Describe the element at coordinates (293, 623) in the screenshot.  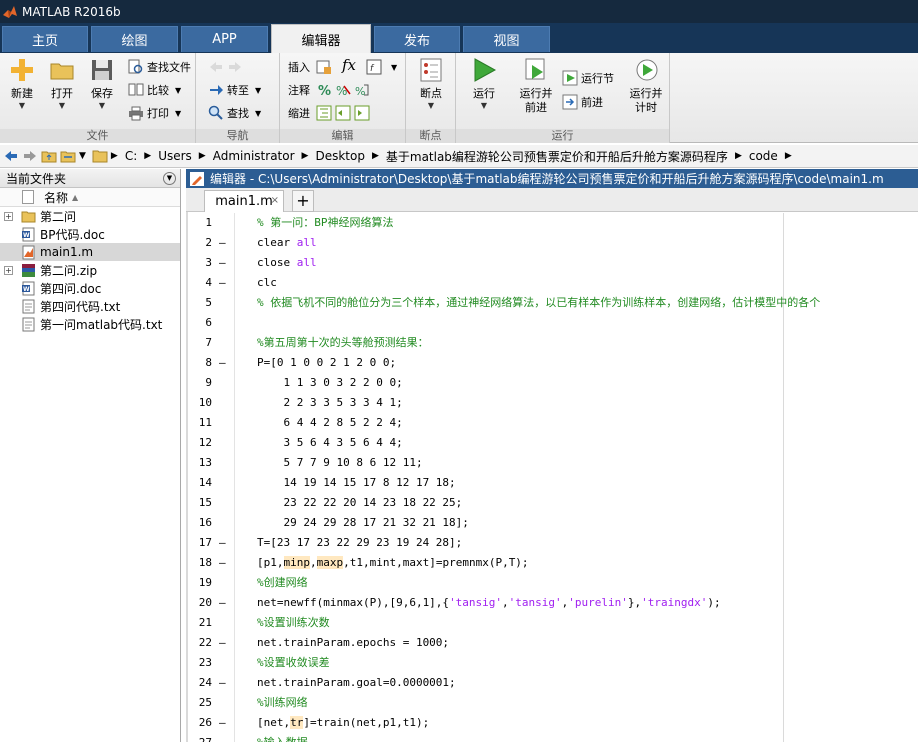
I see `code-text: %设置训练次数` at that location.